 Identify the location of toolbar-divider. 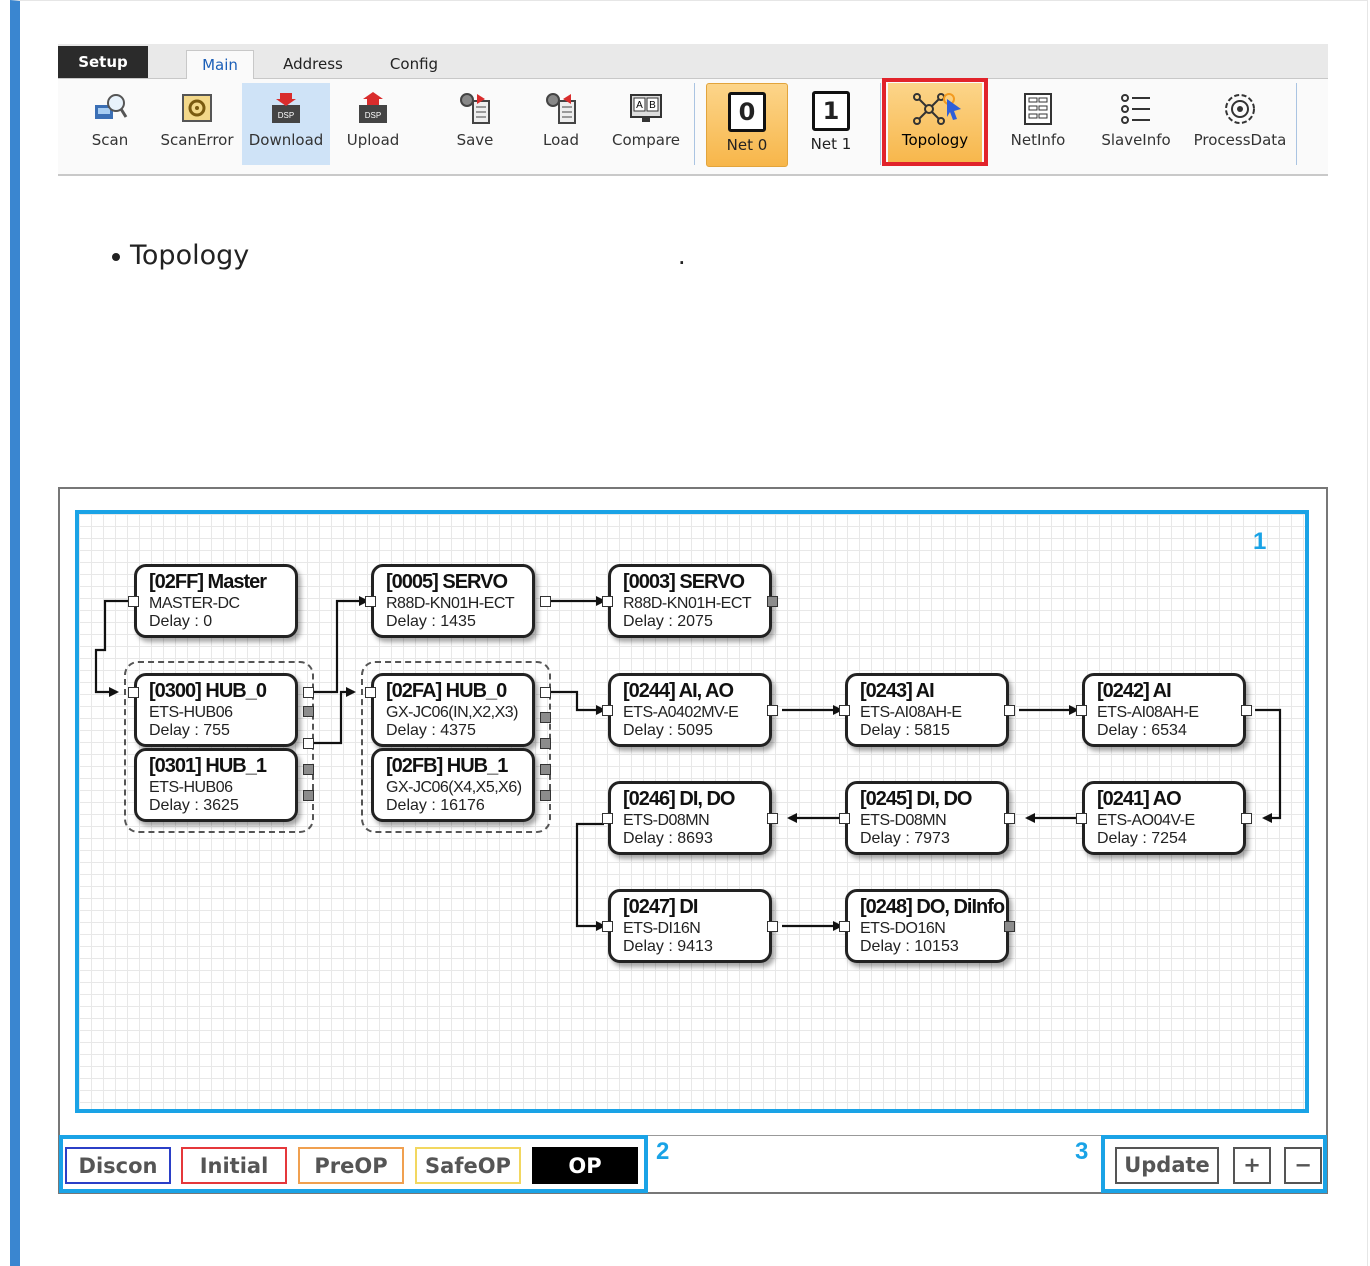
(694, 124).